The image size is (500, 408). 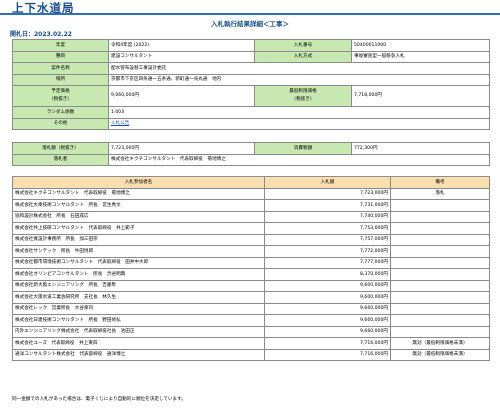 What do you see at coordinates (303, 91) in the screenshot?
I see `min-price-label-text: 最低制限価格` at bounding box center [303, 91].